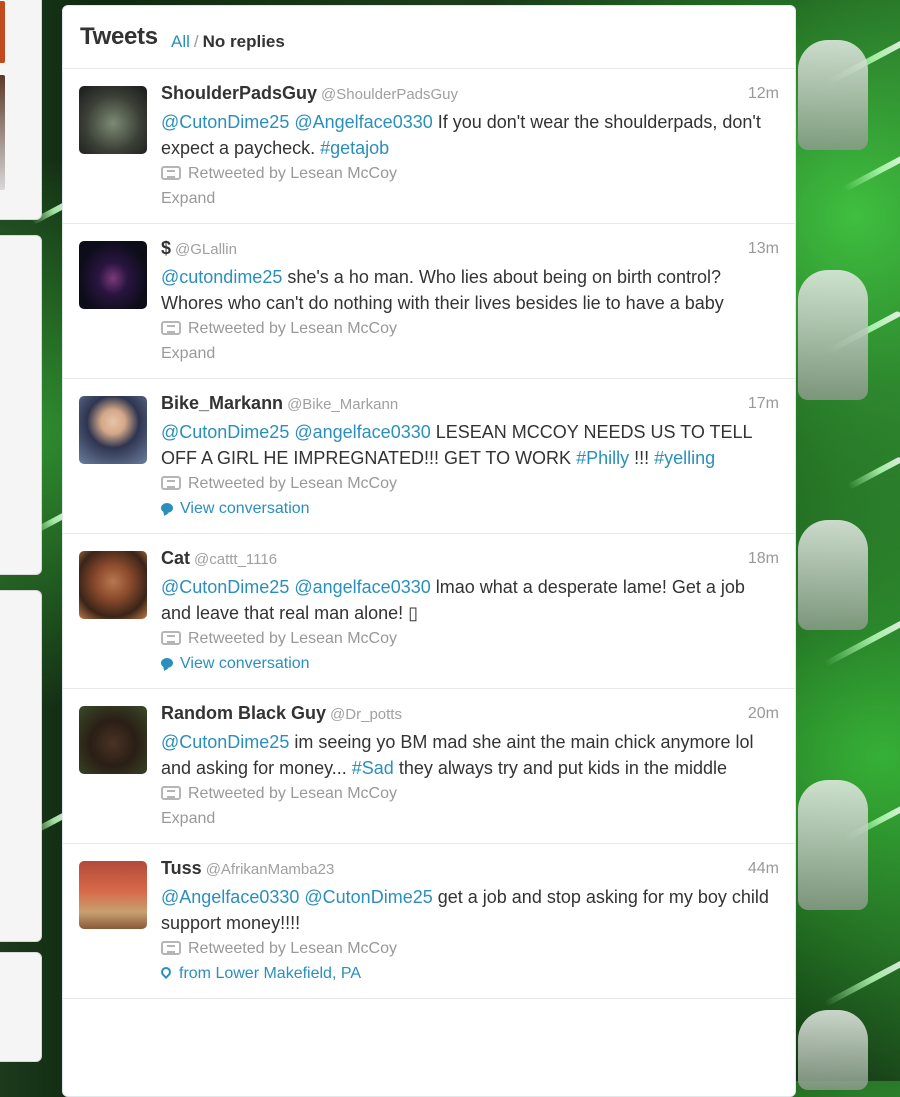 Image resolution: width=900 pixels, height=1097 pixels. Describe the element at coordinates (389, 94) in the screenshot. I see `tweet-author-handle: @ShoulderPadsGuy` at that location.